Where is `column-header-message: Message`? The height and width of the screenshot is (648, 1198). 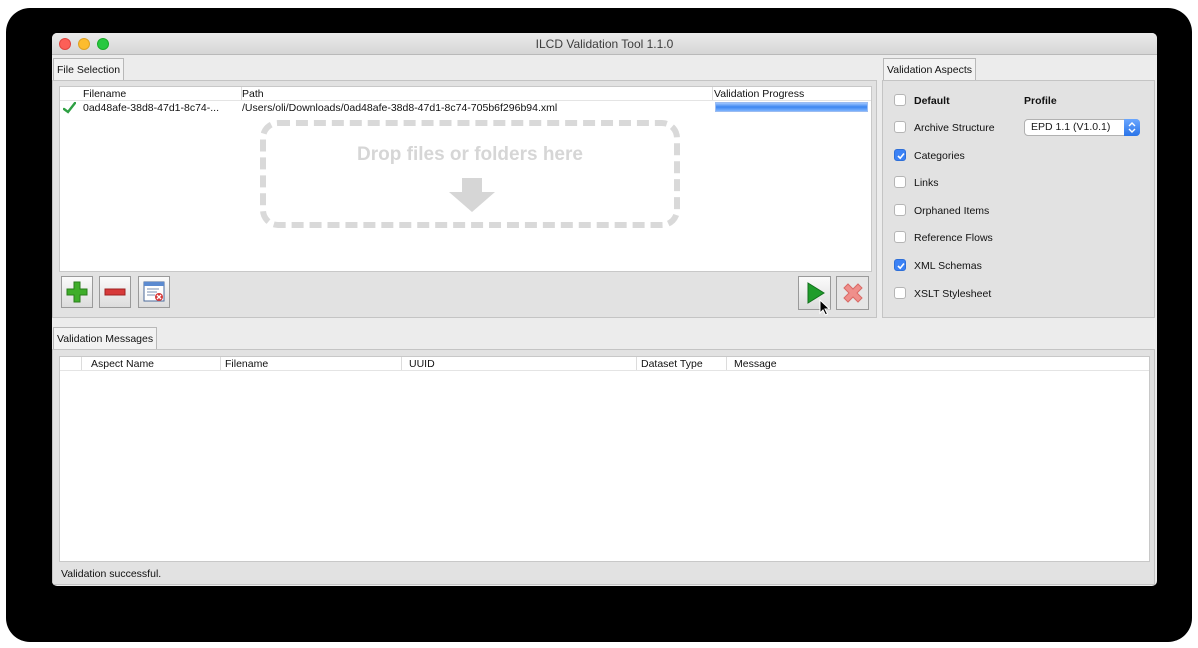 column-header-message: Message is located at coordinates (755, 364).